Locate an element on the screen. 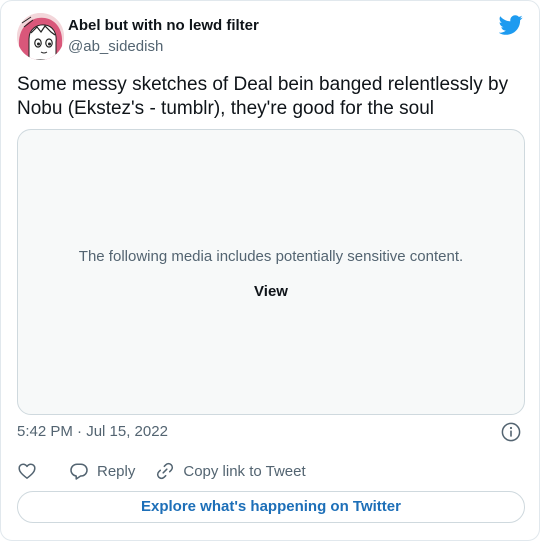 The height and width of the screenshot is (541, 540). reply-button: Reply is located at coordinates (102, 471).